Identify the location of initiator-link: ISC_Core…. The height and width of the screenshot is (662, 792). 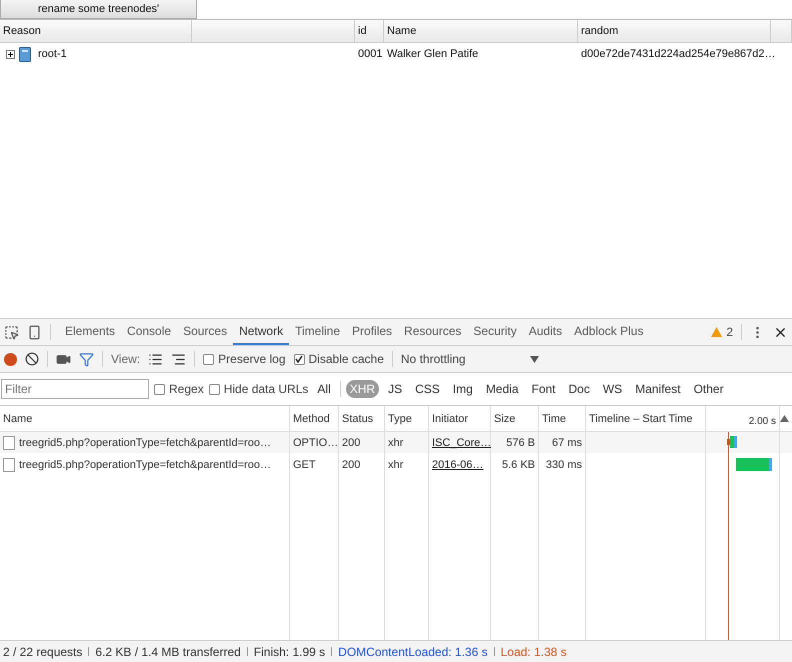
(460, 442).